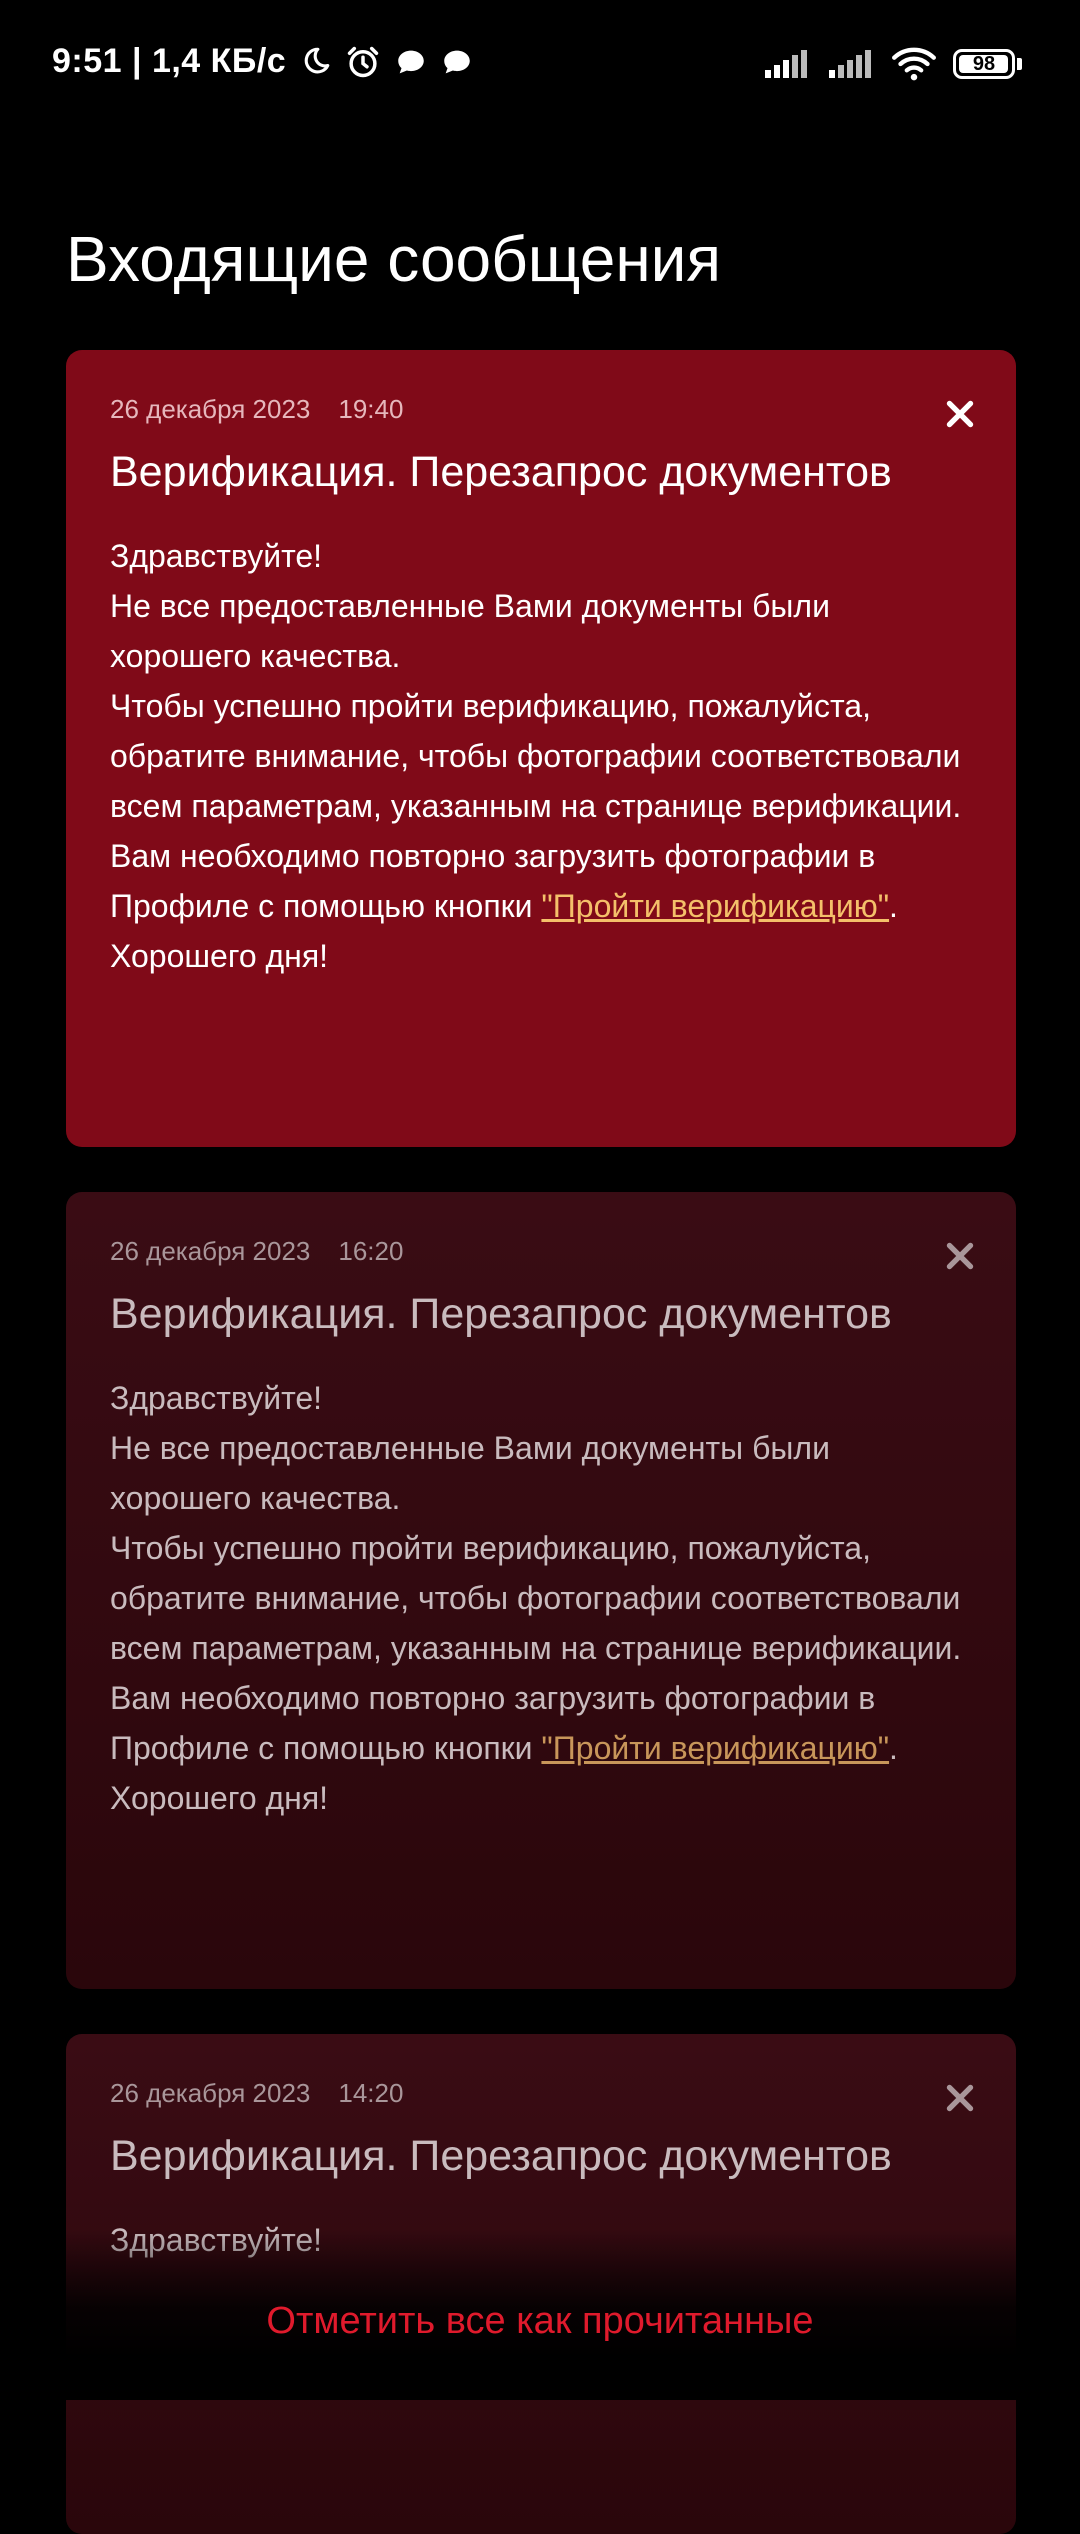 The image size is (1080, 2534). What do you see at coordinates (371, 409) in the screenshot?
I see `message-time: 19:40` at bounding box center [371, 409].